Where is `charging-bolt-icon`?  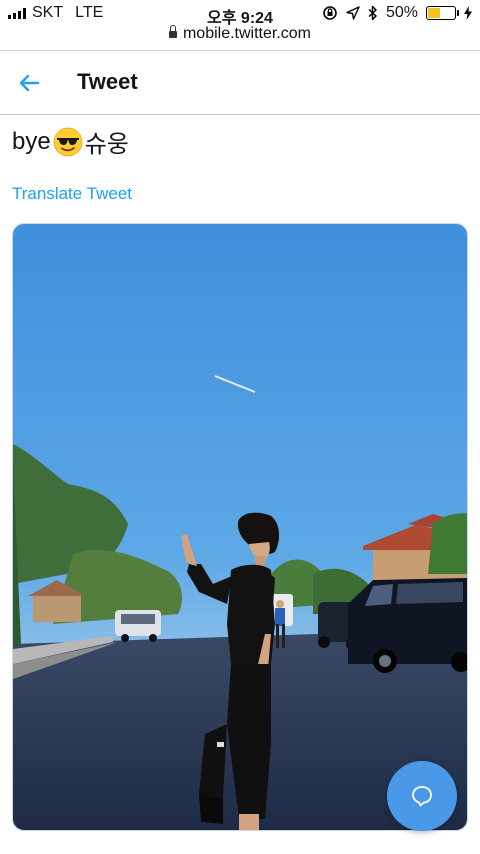 charging-bolt-icon is located at coordinates (468, 13).